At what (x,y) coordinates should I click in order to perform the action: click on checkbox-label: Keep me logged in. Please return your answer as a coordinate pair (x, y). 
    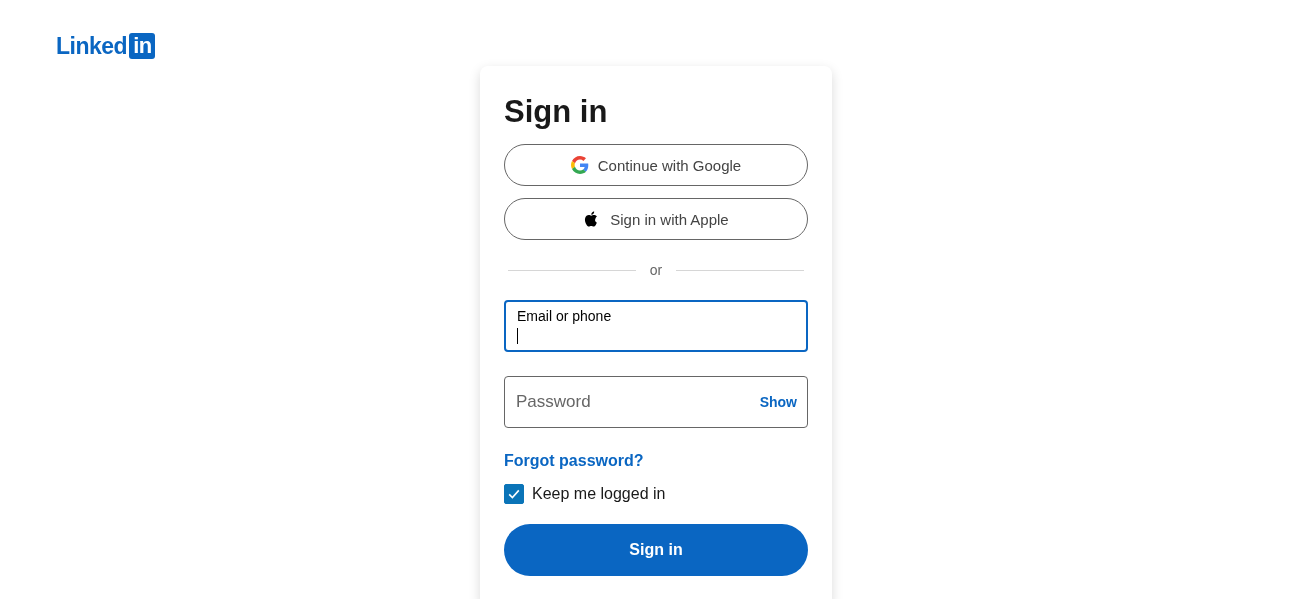
    Looking at the image, I should click on (599, 494).